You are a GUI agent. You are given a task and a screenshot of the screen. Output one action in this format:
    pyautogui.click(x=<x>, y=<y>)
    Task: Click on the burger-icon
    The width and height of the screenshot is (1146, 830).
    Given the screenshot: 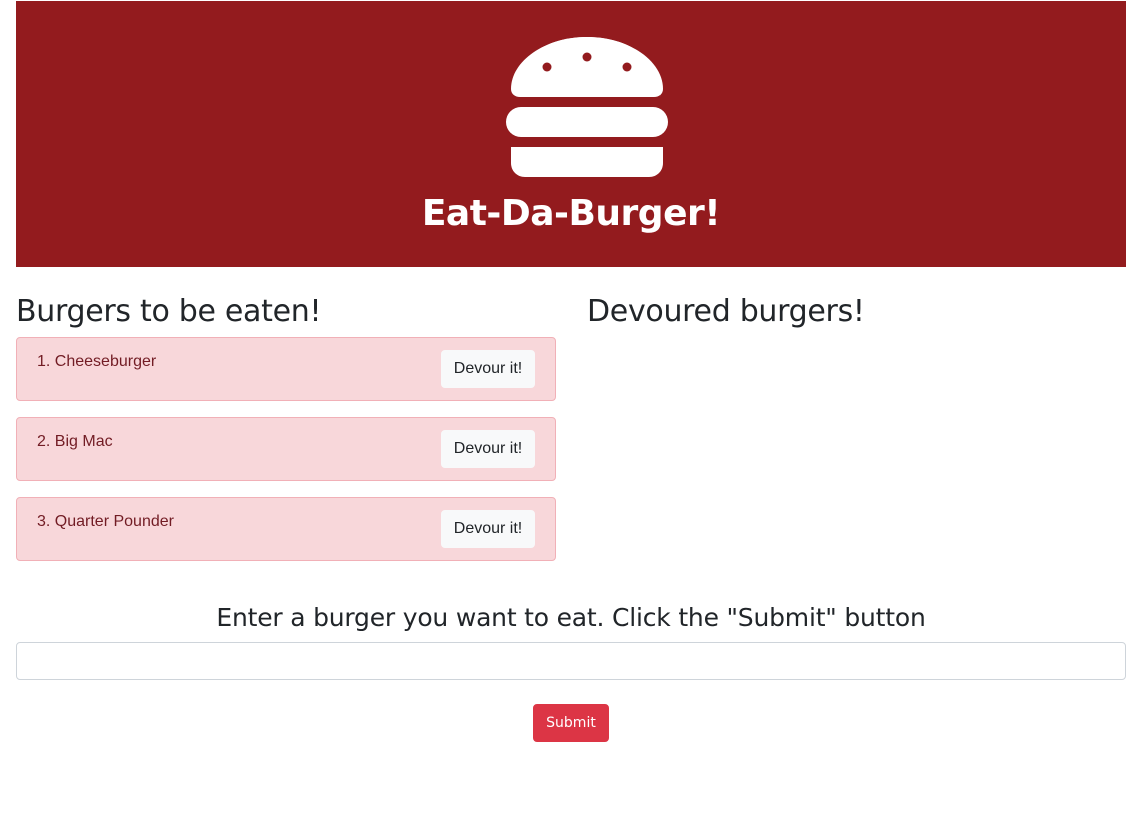 What is the action you would take?
    pyautogui.click(x=587, y=107)
    